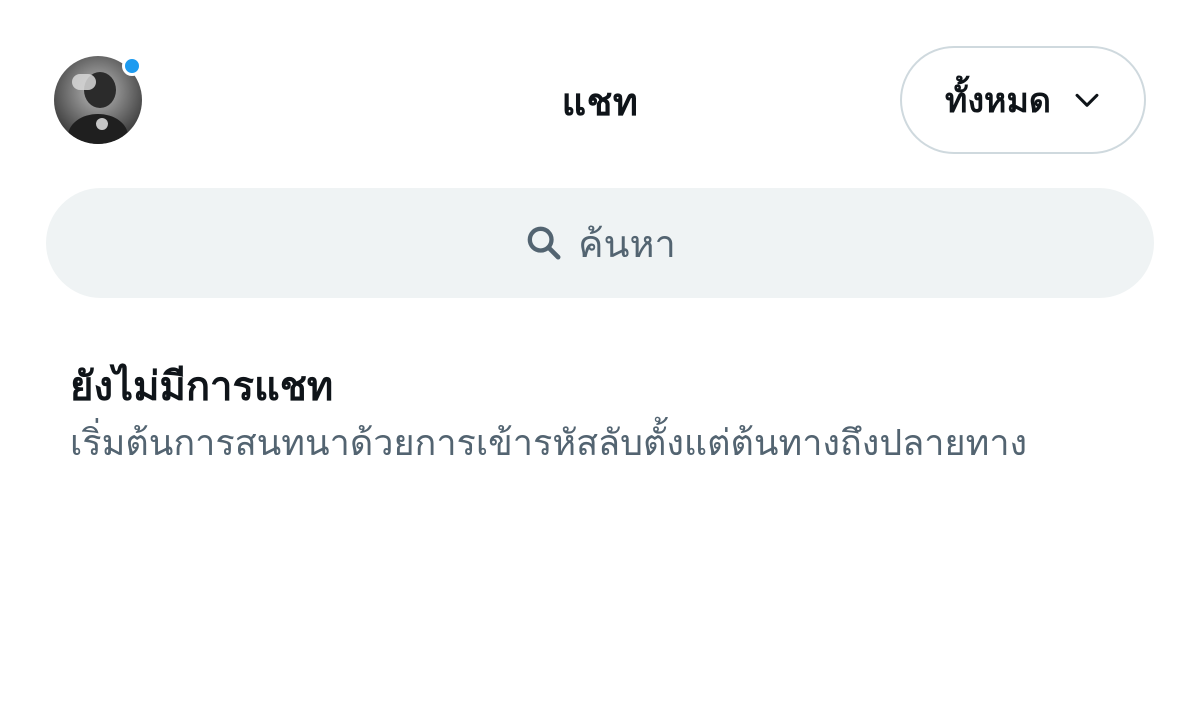 Image resolution: width=1200 pixels, height=717 pixels. I want to click on filter-label: ทั้งหมด, so click(998, 101).